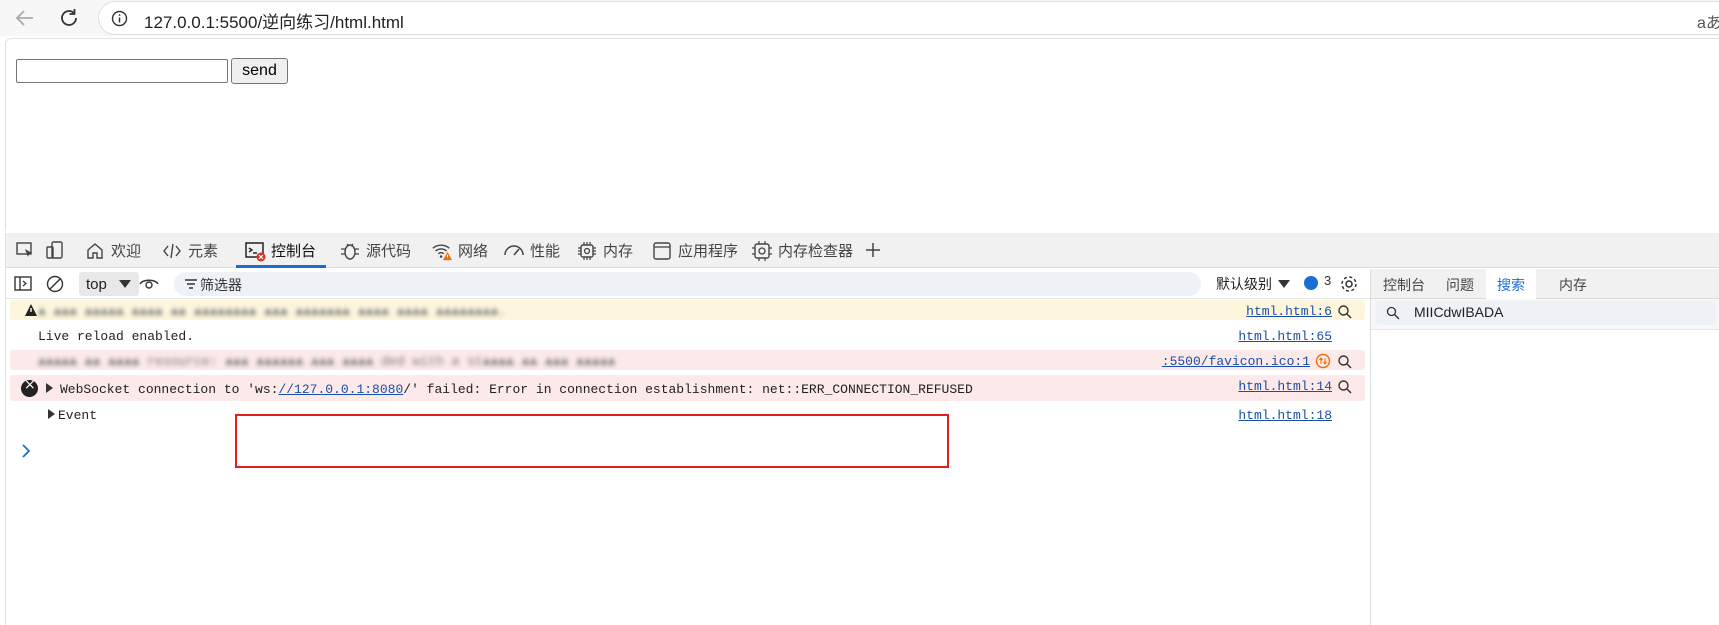 Image resolution: width=1719 pixels, height=625 pixels. What do you see at coordinates (221, 285) in the screenshot?
I see `filter-placeholder: 筛选器` at bounding box center [221, 285].